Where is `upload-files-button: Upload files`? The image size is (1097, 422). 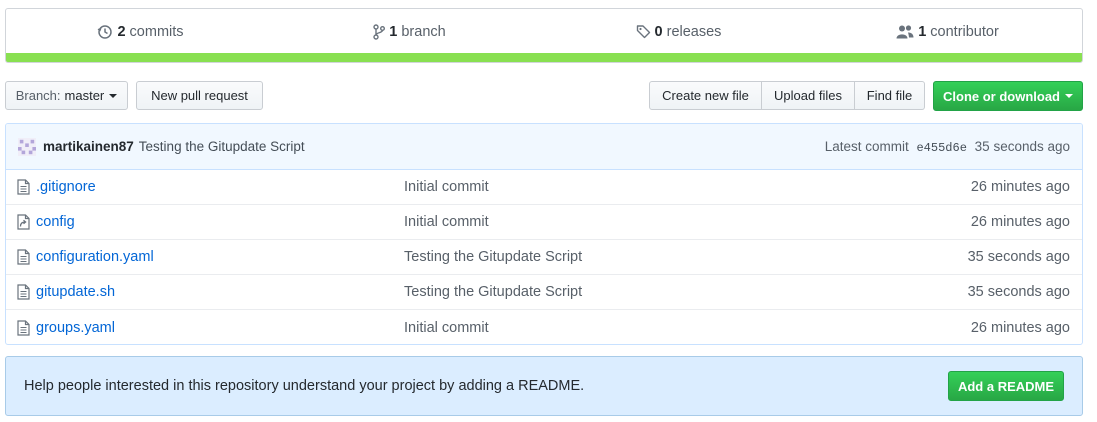
upload-files-button: Upload files is located at coordinates (808, 95).